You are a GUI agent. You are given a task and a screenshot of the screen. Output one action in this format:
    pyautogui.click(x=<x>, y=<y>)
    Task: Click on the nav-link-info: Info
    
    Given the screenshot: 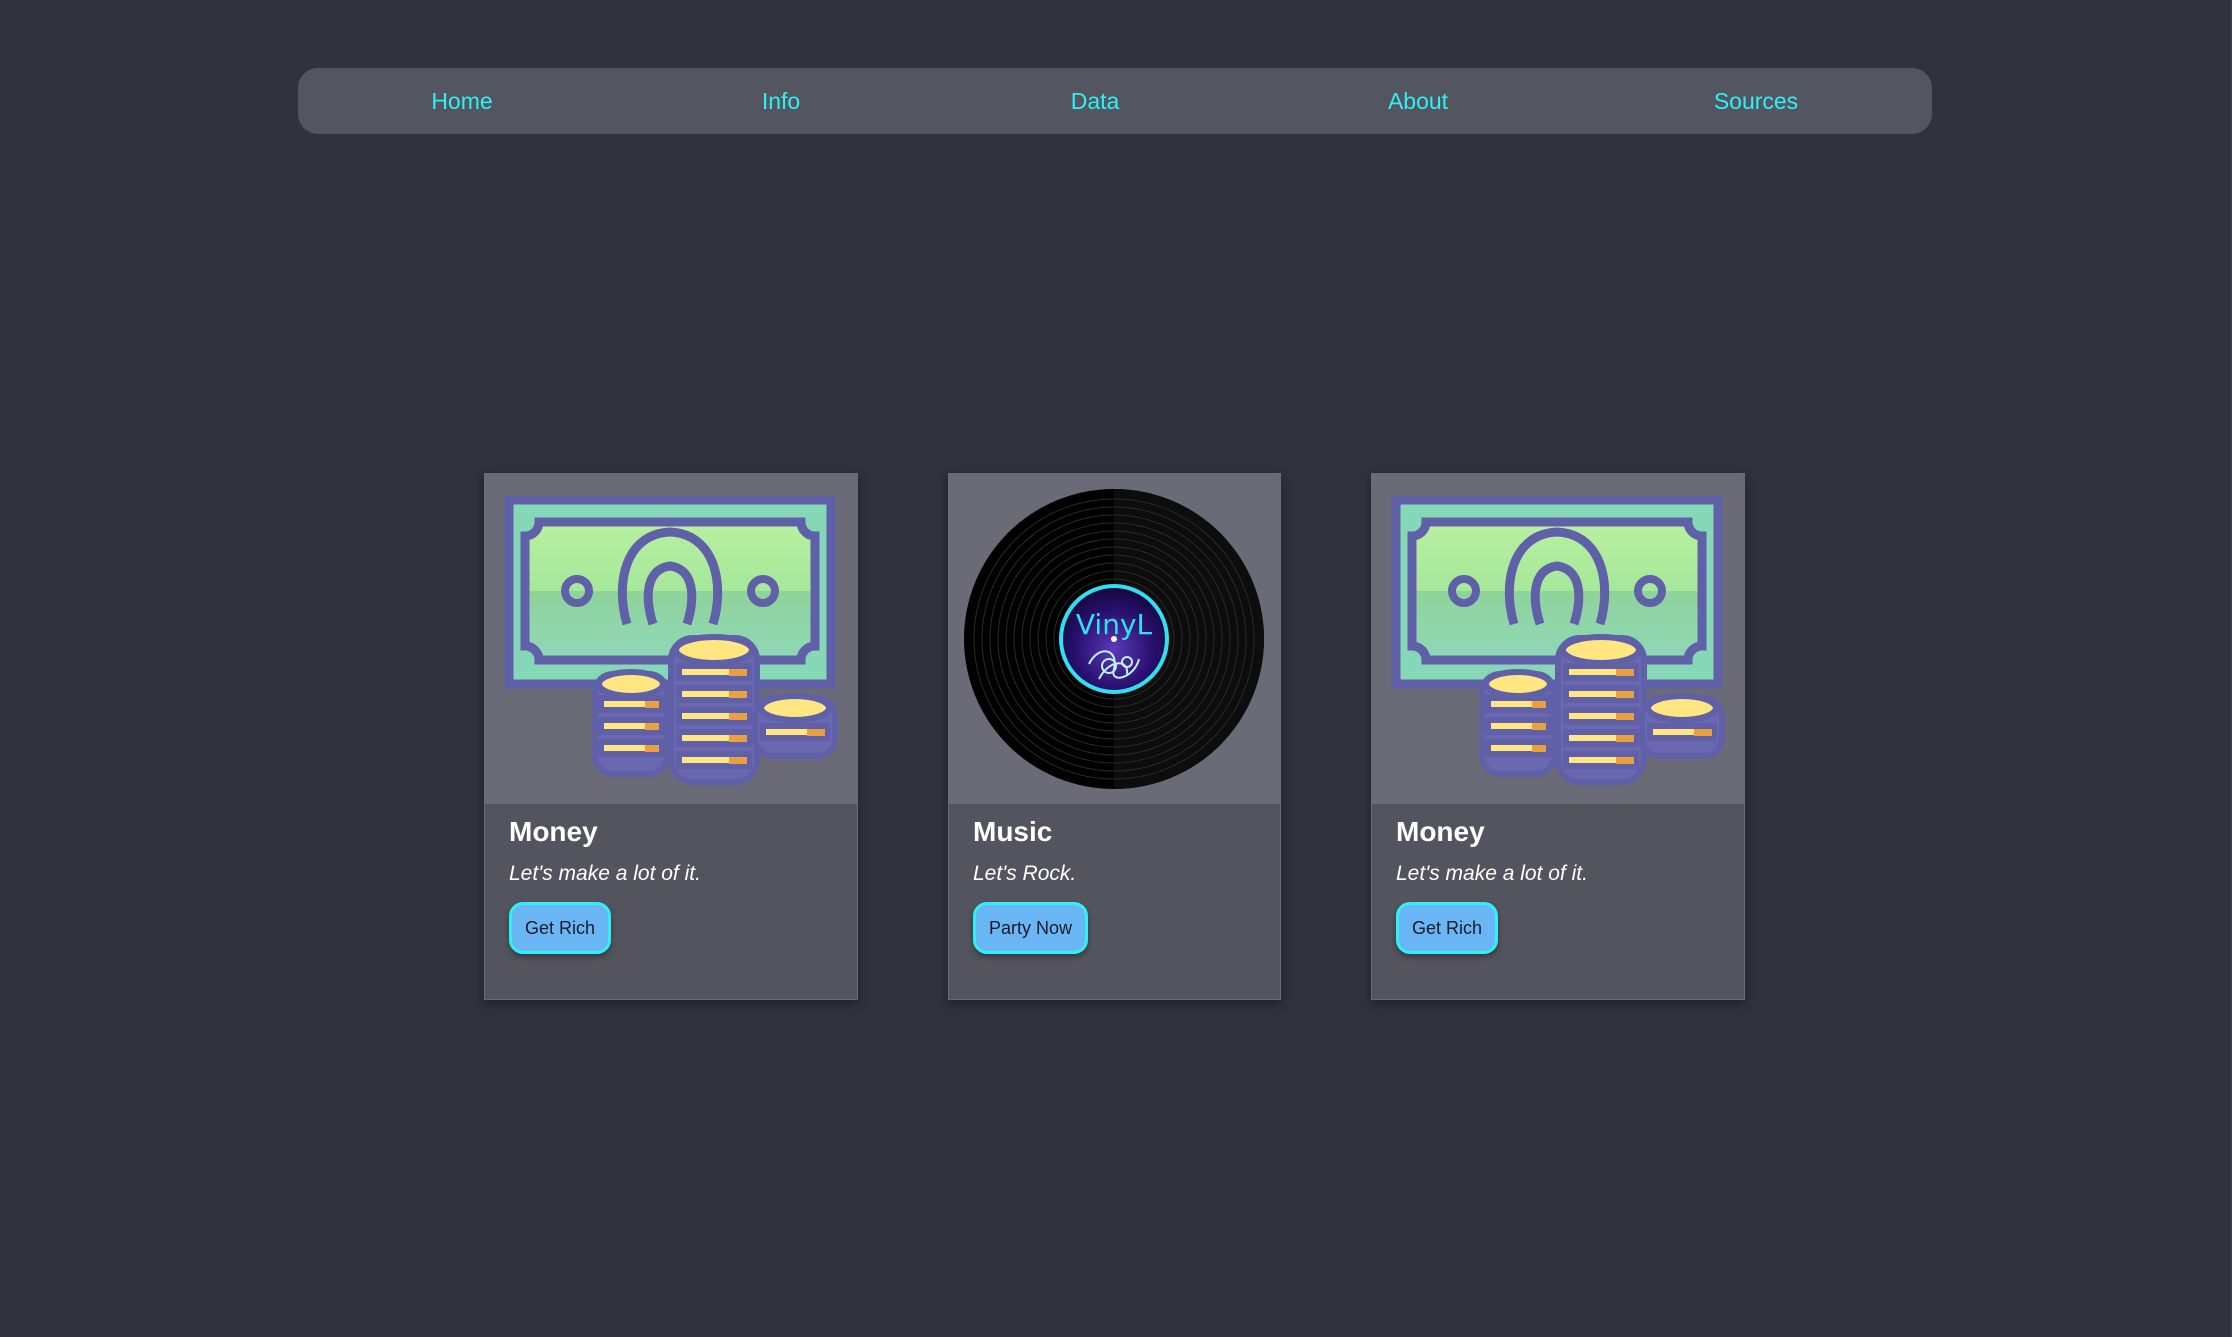 What is the action you would take?
    pyautogui.click(x=781, y=101)
    